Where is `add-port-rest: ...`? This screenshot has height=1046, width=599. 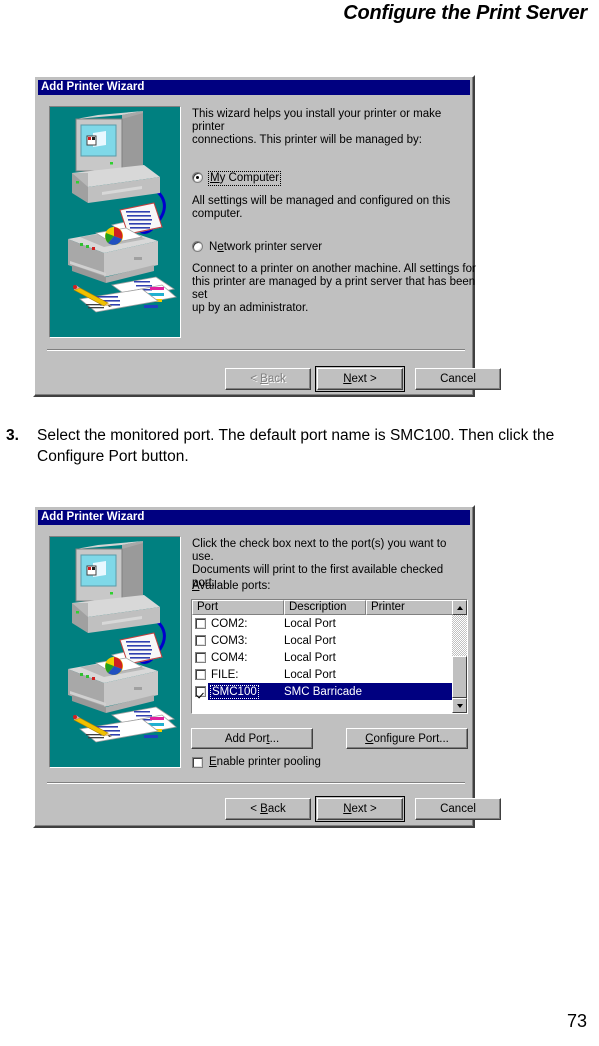 add-port-rest: ... is located at coordinates (274, 738).